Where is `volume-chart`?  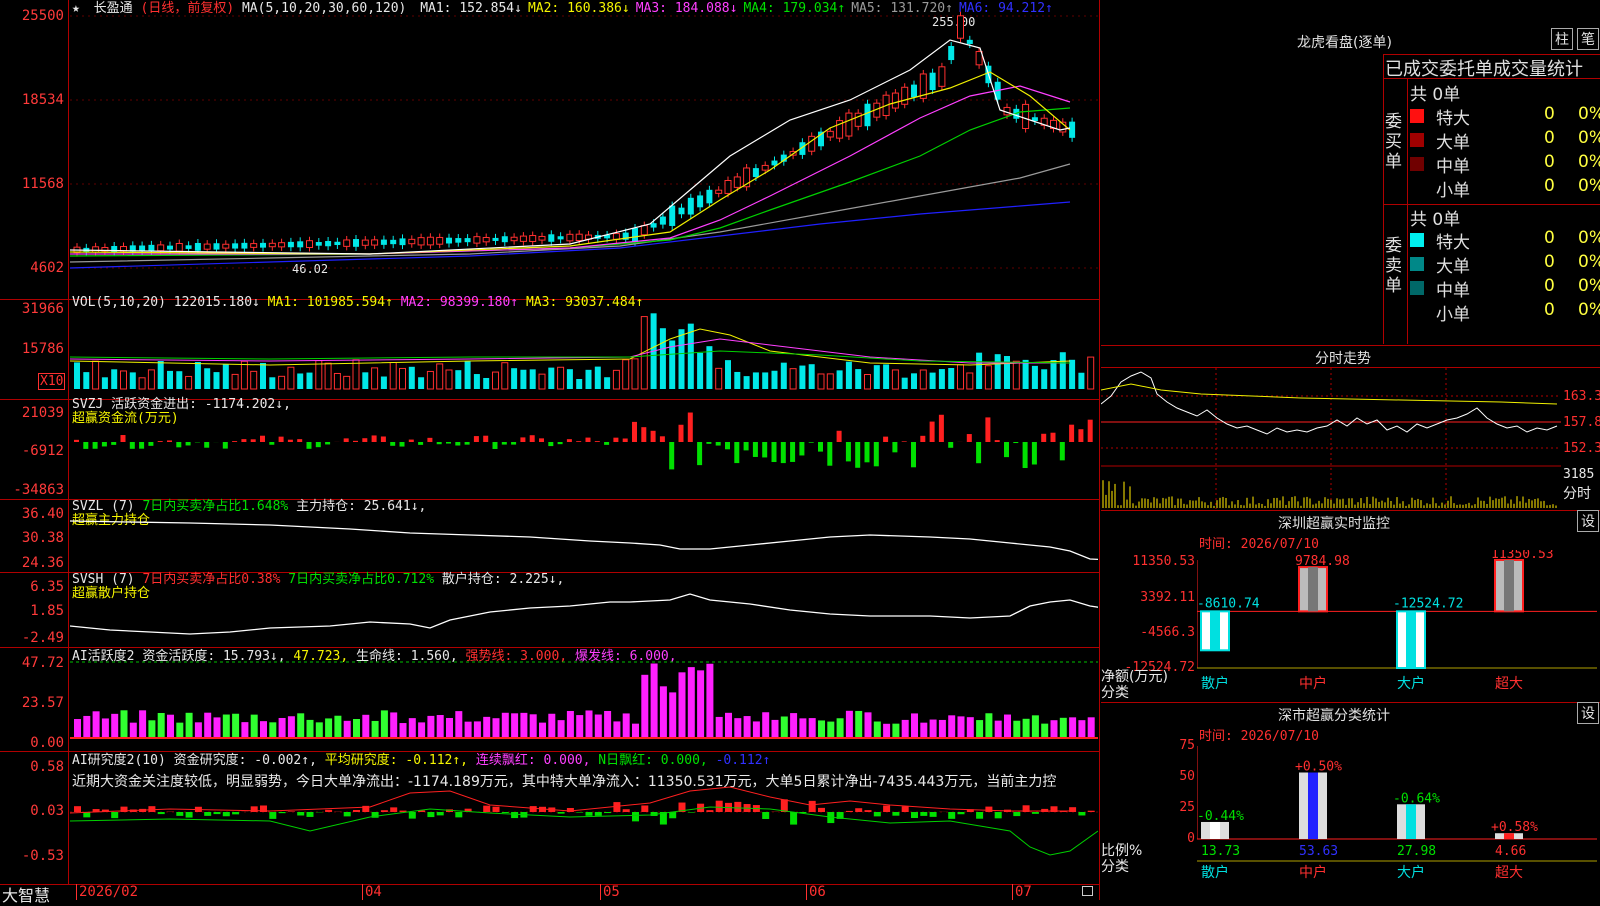 volume-chart is located at coordinates (584, 349).